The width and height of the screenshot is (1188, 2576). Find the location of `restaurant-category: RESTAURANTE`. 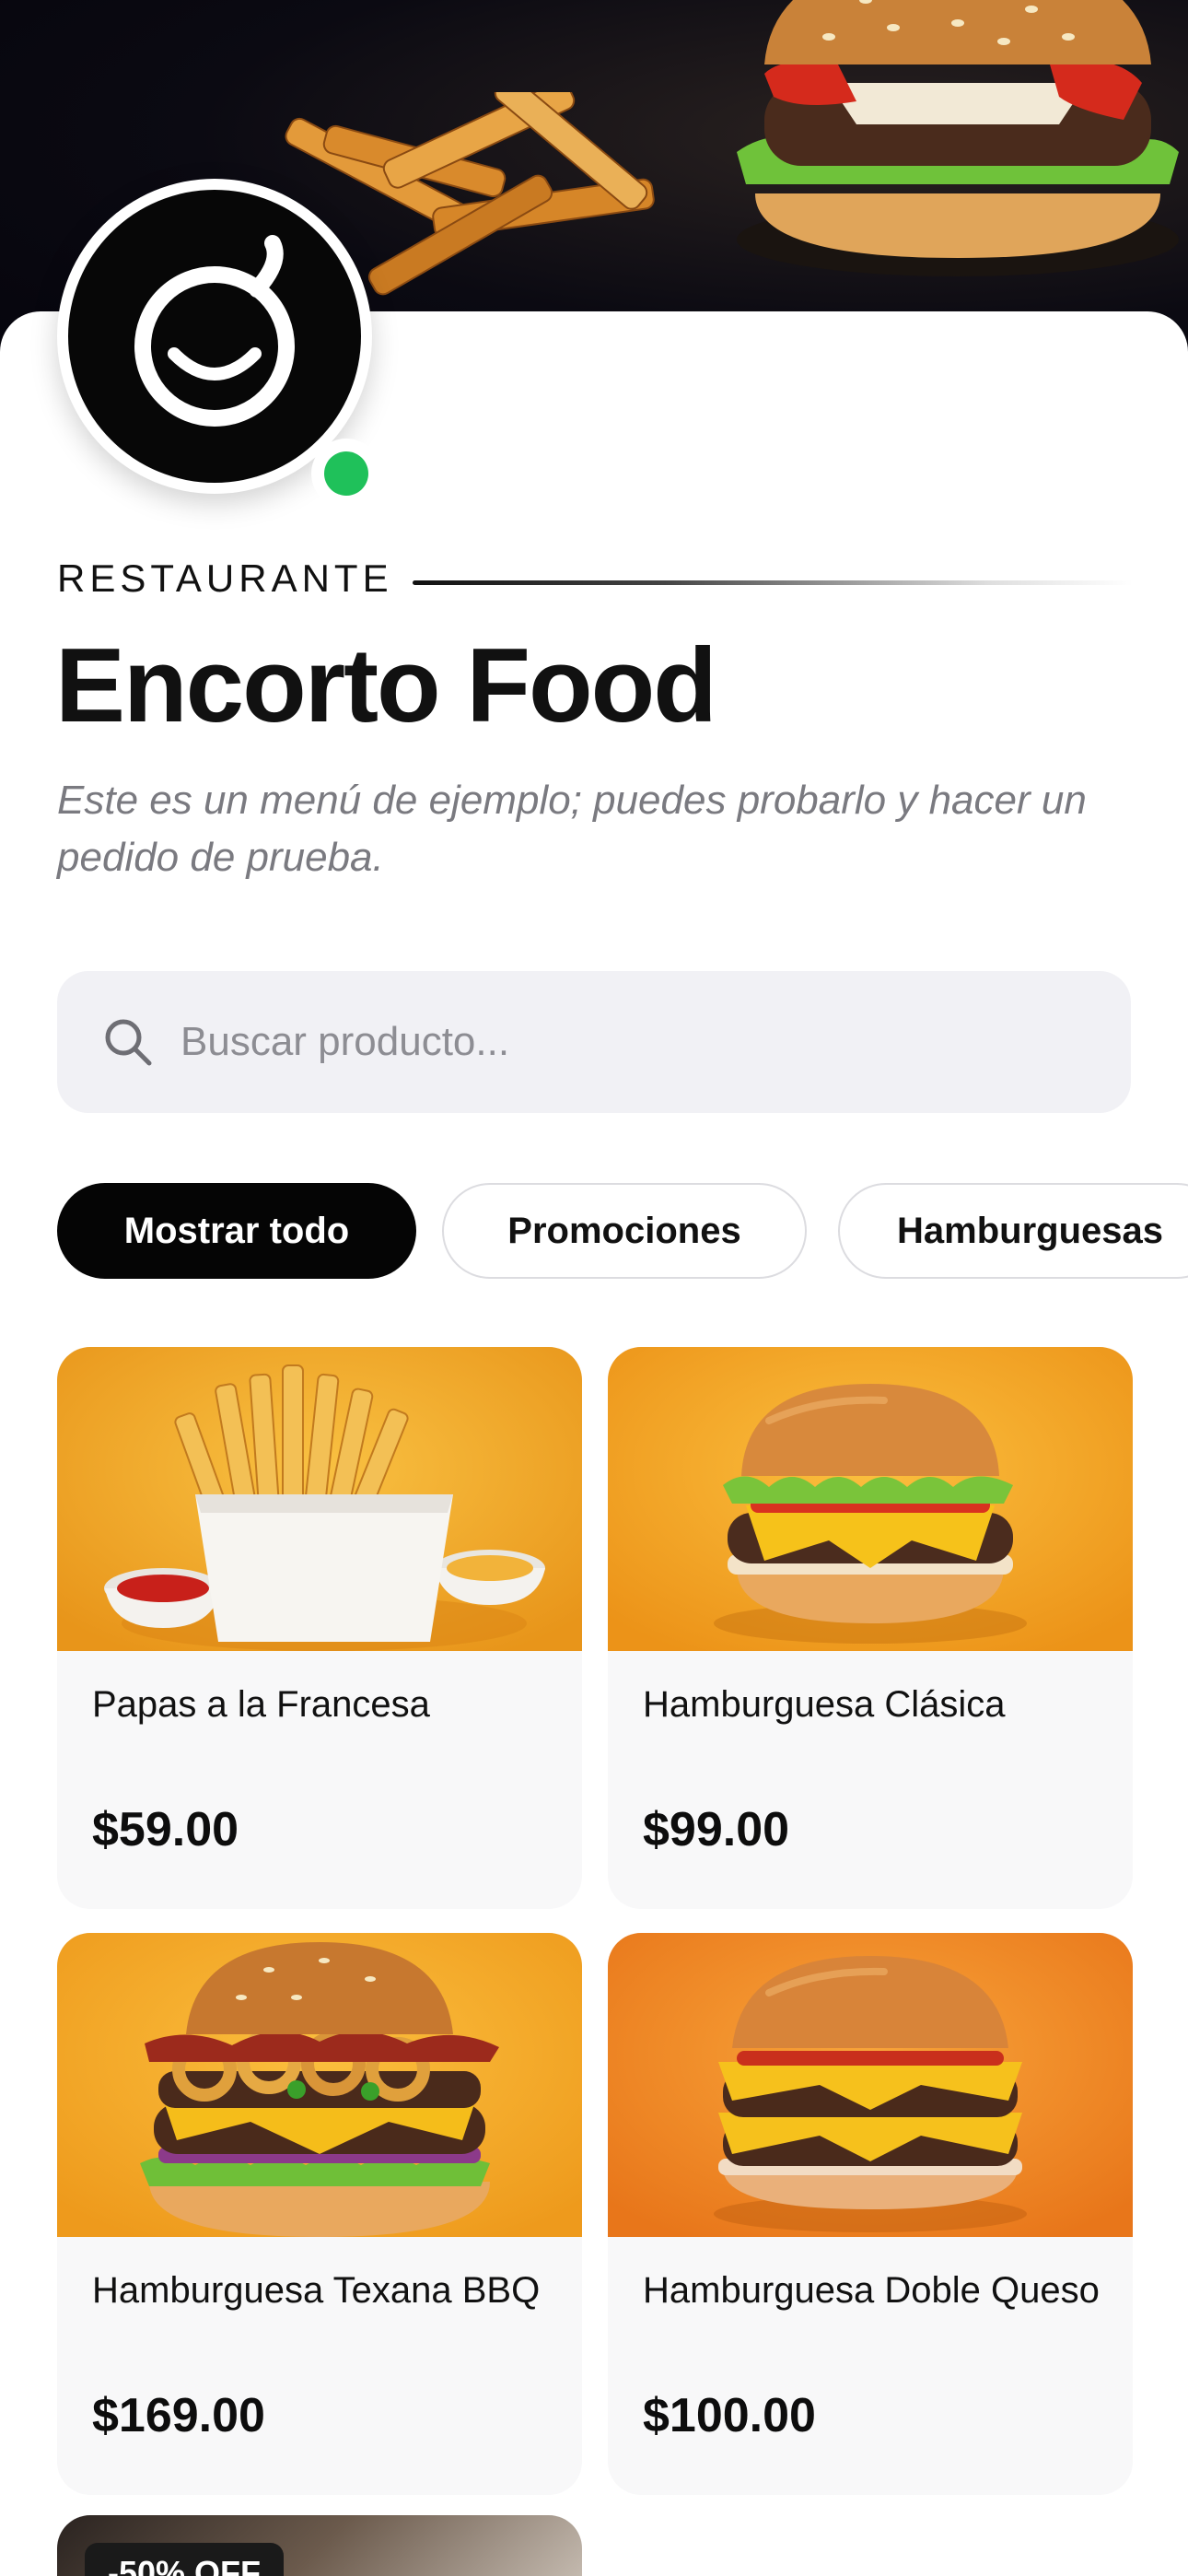

restaurant-category: RESTAURANTE is located at coordinates (225, 578).